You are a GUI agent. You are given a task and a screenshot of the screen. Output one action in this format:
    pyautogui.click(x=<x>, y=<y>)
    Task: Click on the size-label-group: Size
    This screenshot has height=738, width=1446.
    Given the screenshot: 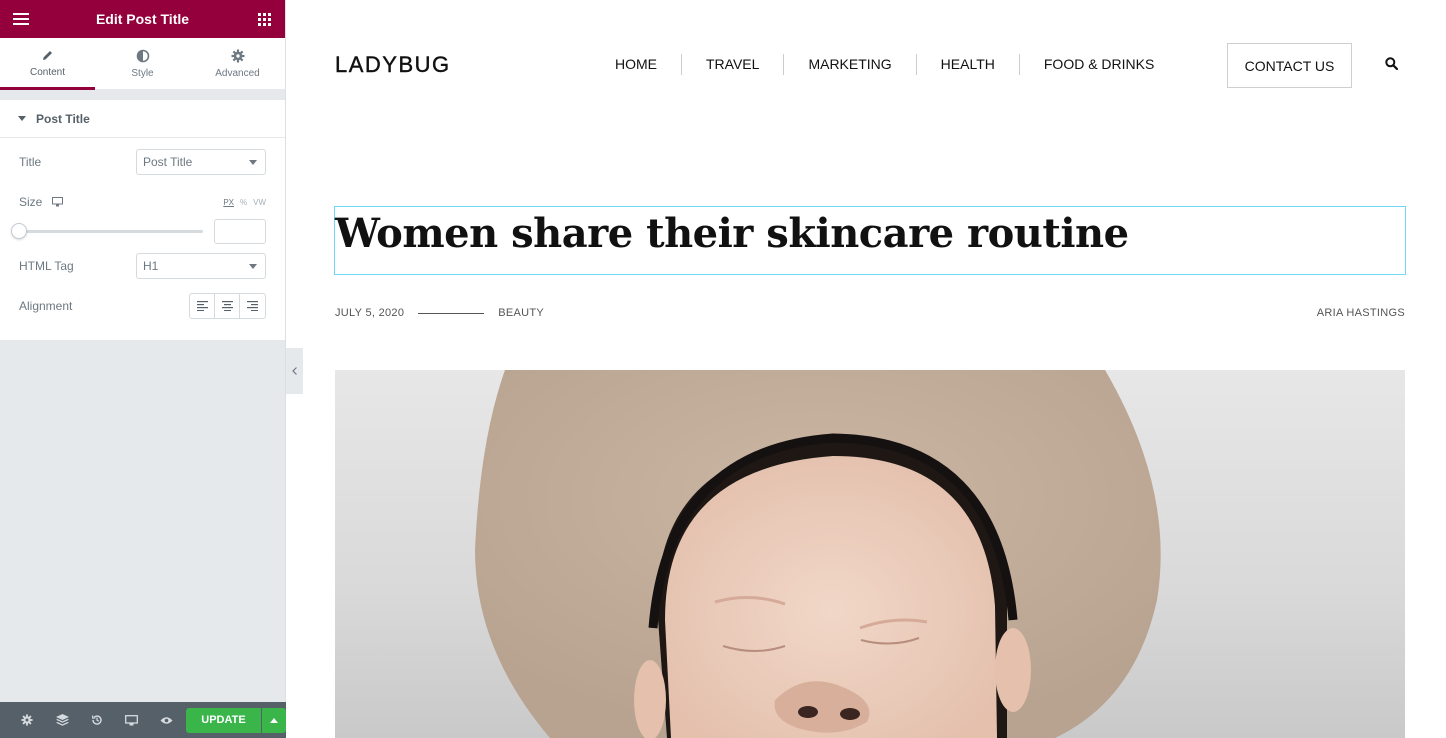 What is the action you would take?
    pyautogui.click(x=41, y=202)
    